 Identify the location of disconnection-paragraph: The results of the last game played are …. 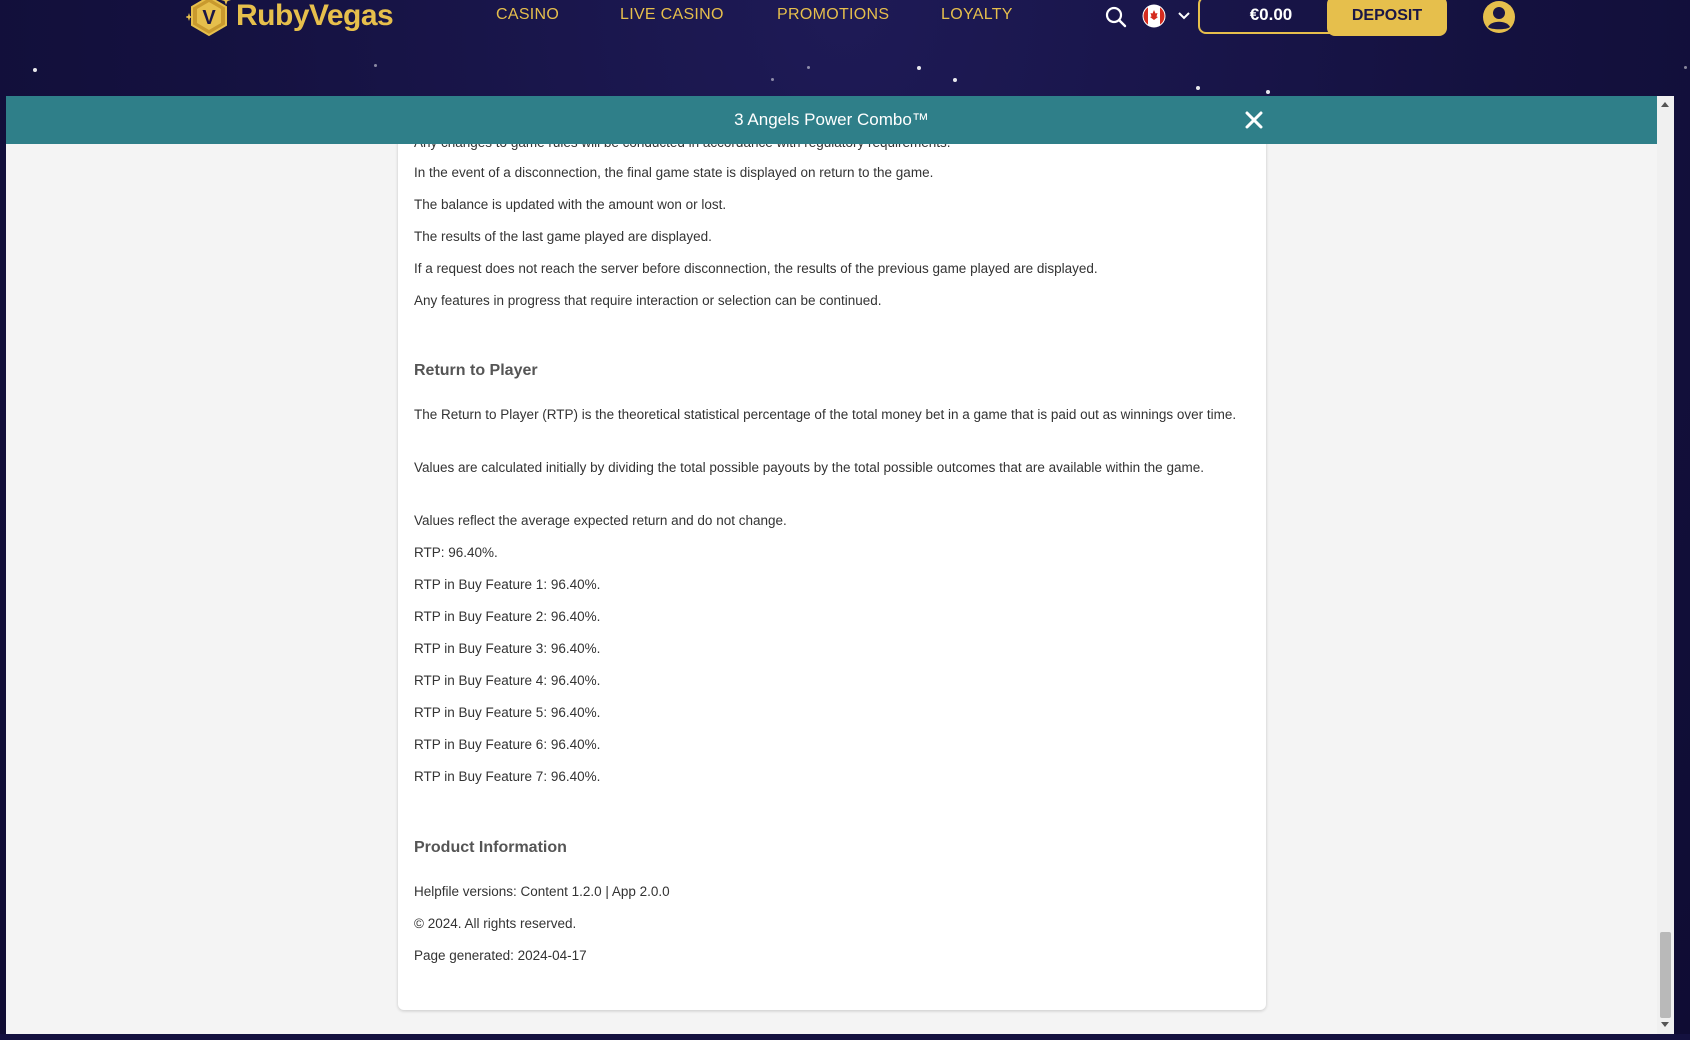
(563, 236).